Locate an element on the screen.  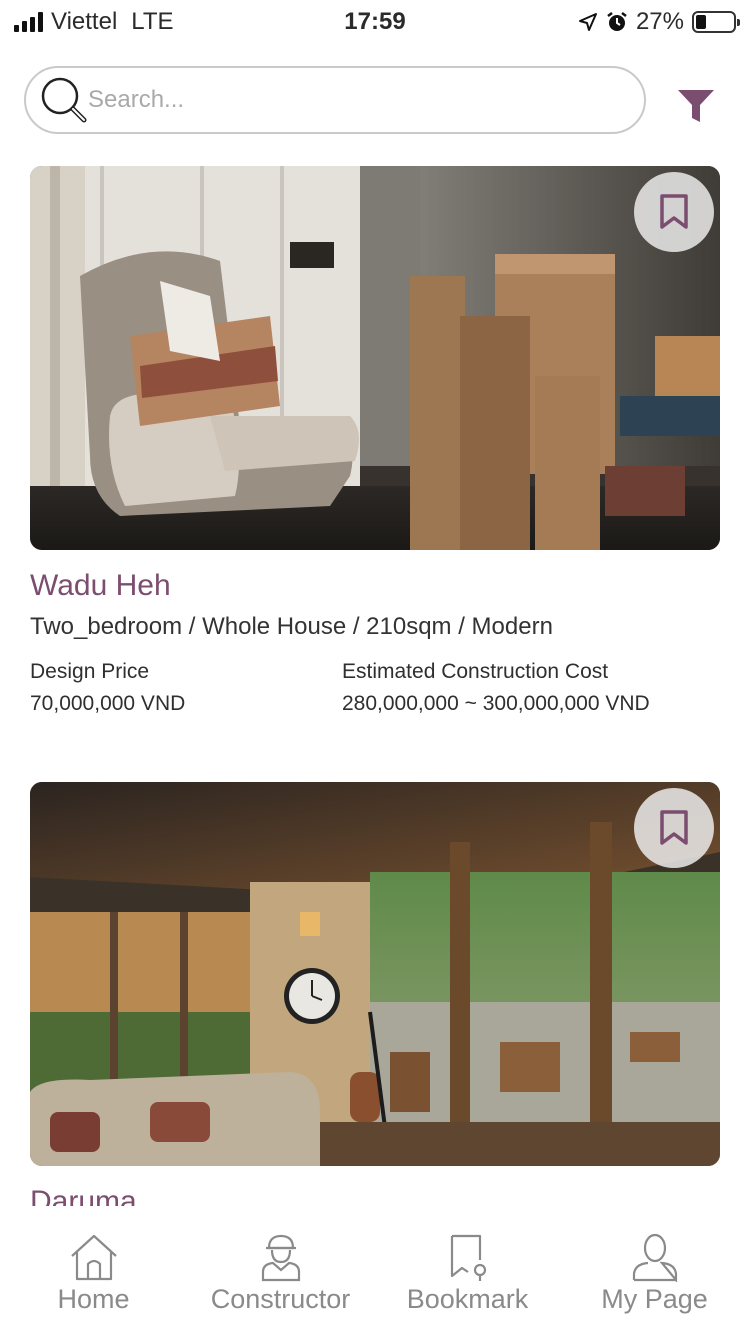
location-arrow-icon is located at coordinates (587, 22).